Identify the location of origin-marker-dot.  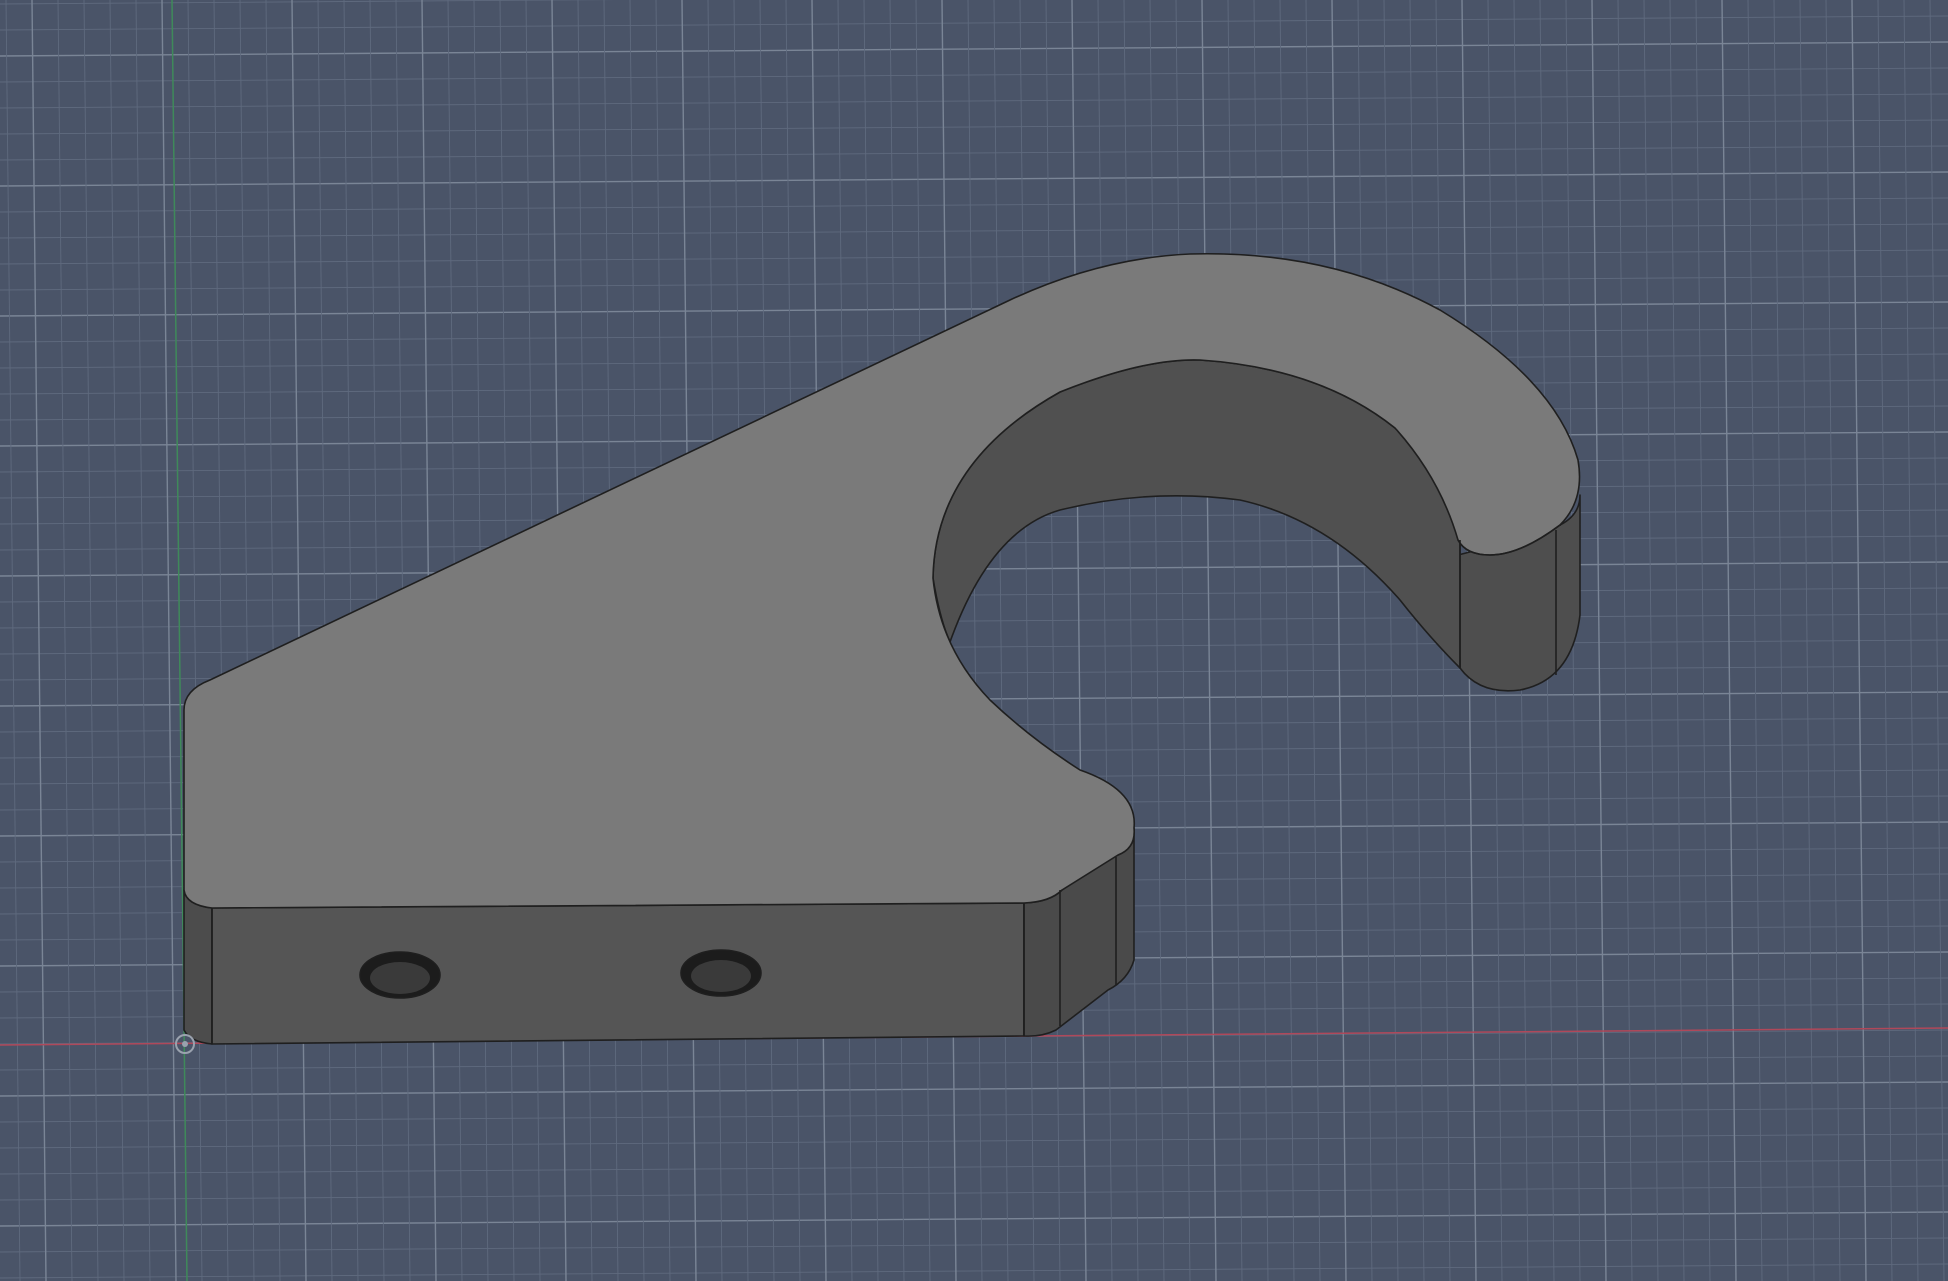
(185, 1044).